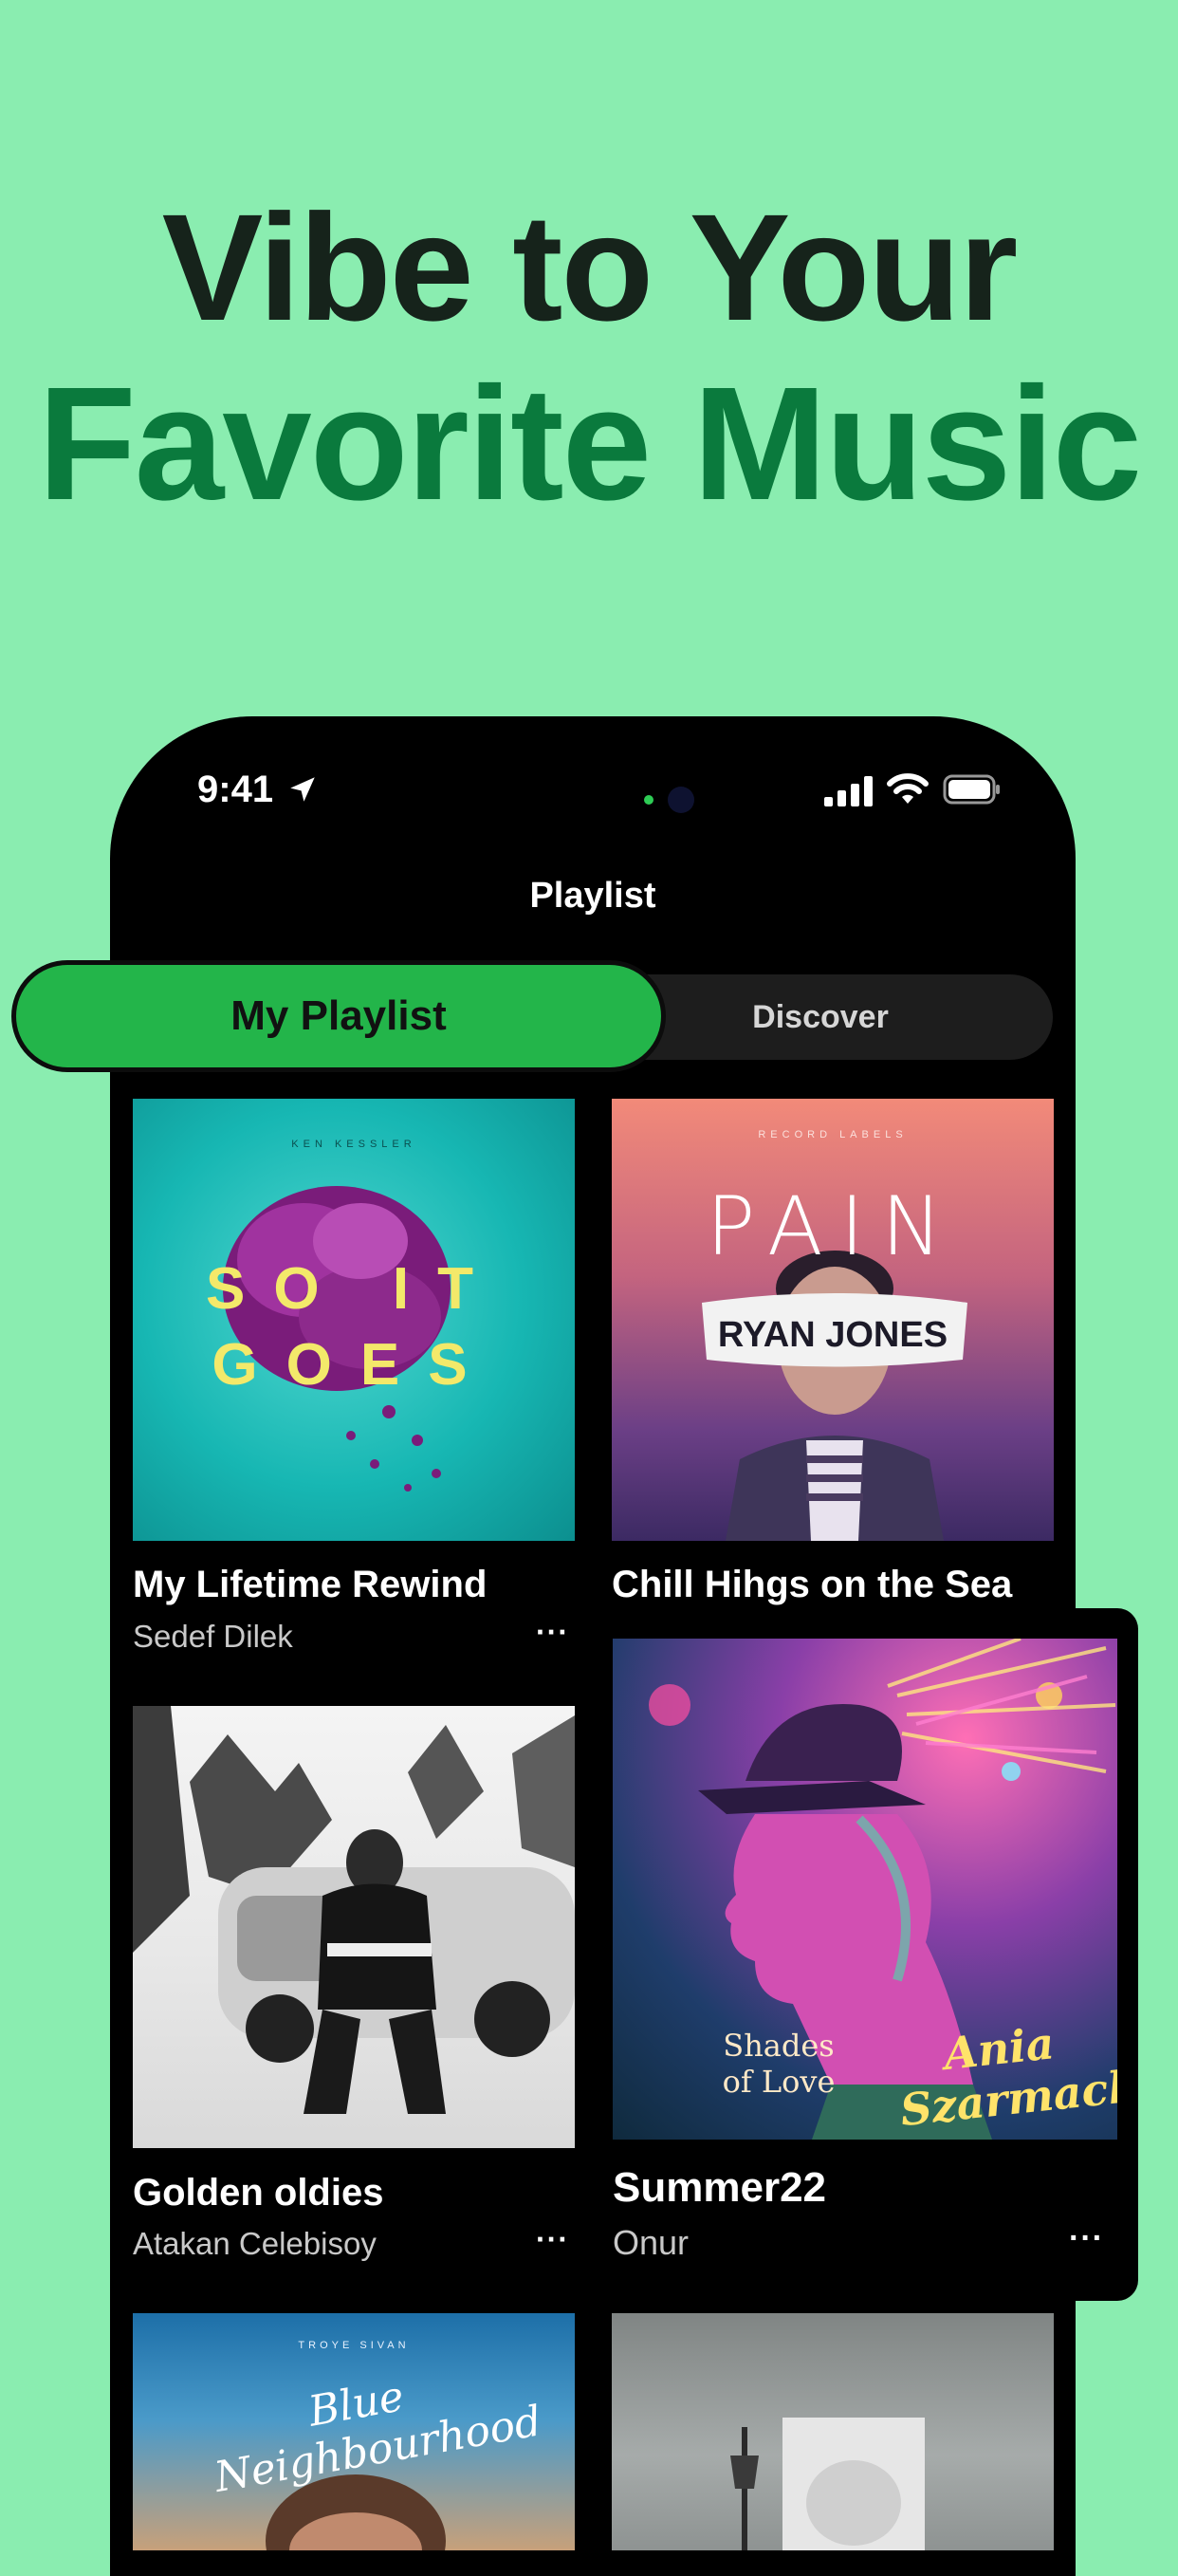 The image size is (1178, 2576). What do you see at coordinates (593, 792) in the screenshot?
I see `status-bar: 9:41` at bounding box center [593, 792].